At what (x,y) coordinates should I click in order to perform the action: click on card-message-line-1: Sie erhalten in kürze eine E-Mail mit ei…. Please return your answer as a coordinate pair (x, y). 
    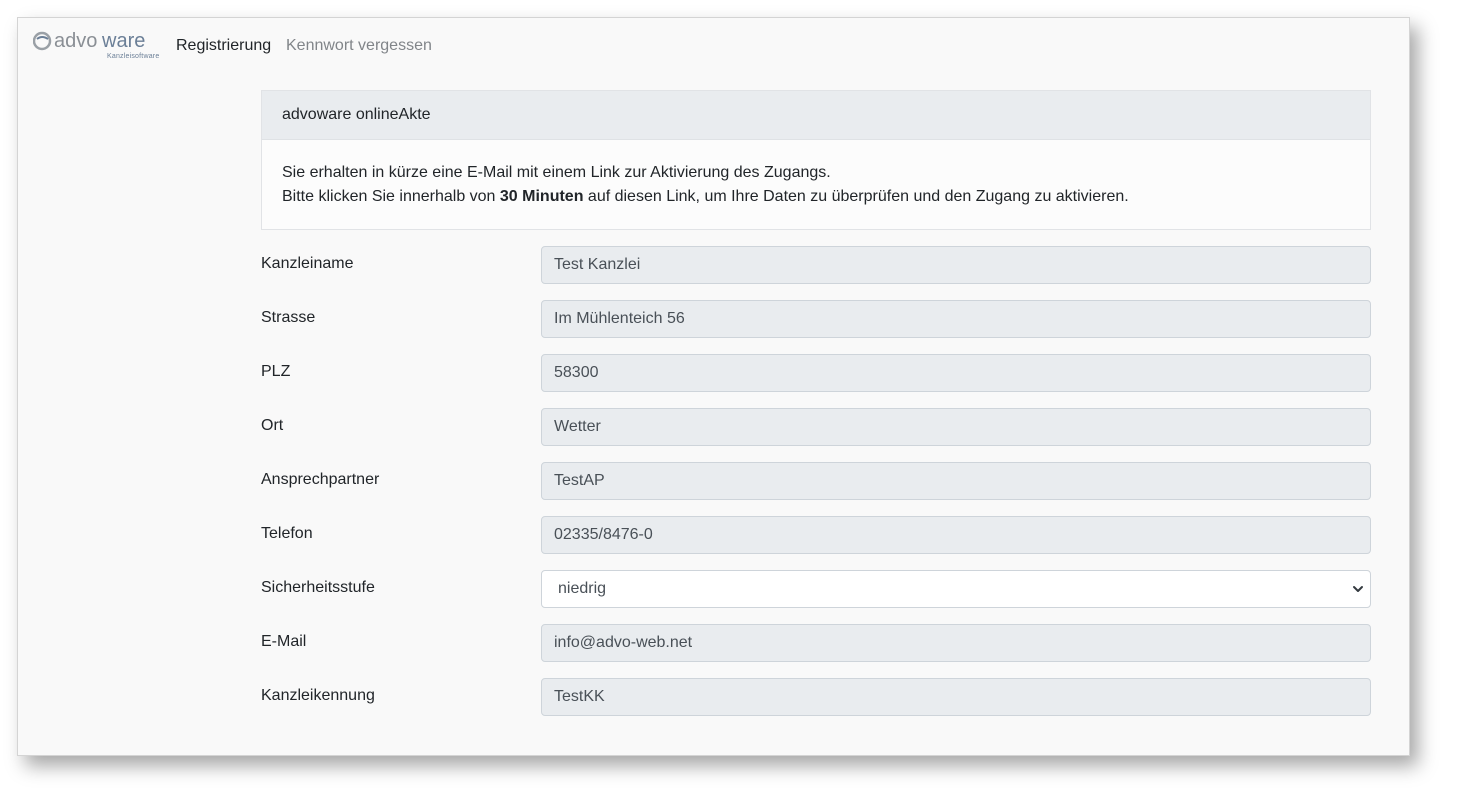
    Looking at the image, I should click on (556, 172).